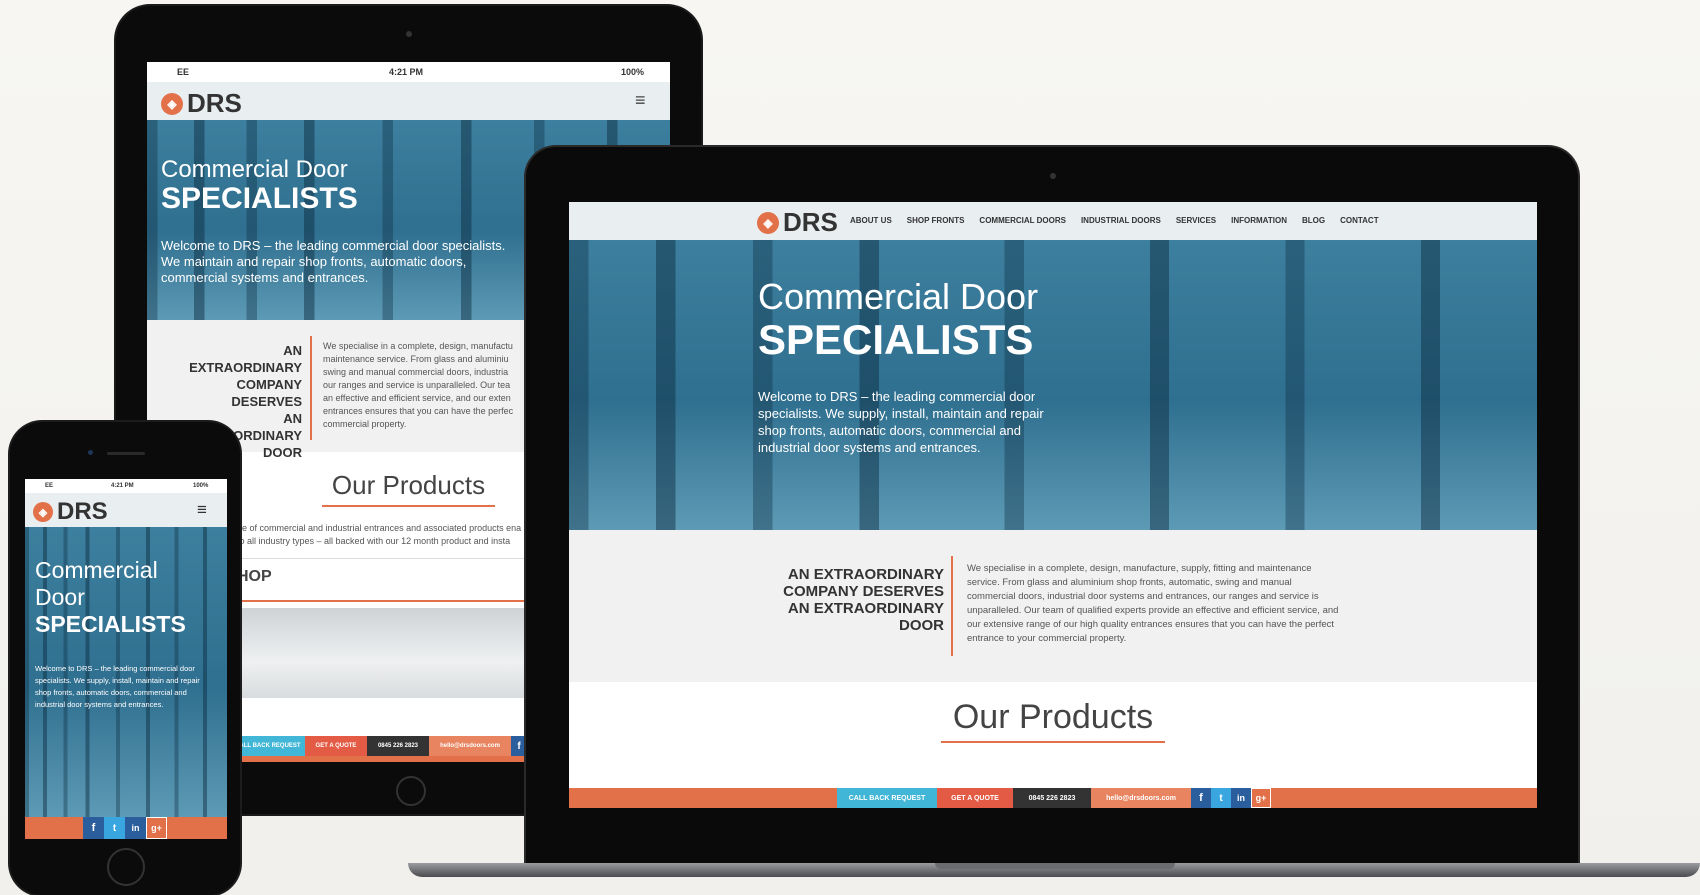 The width and height of the screenshot is (1700, 895). I want to click on nav-information: INFORMATION, so click(1259, 220).